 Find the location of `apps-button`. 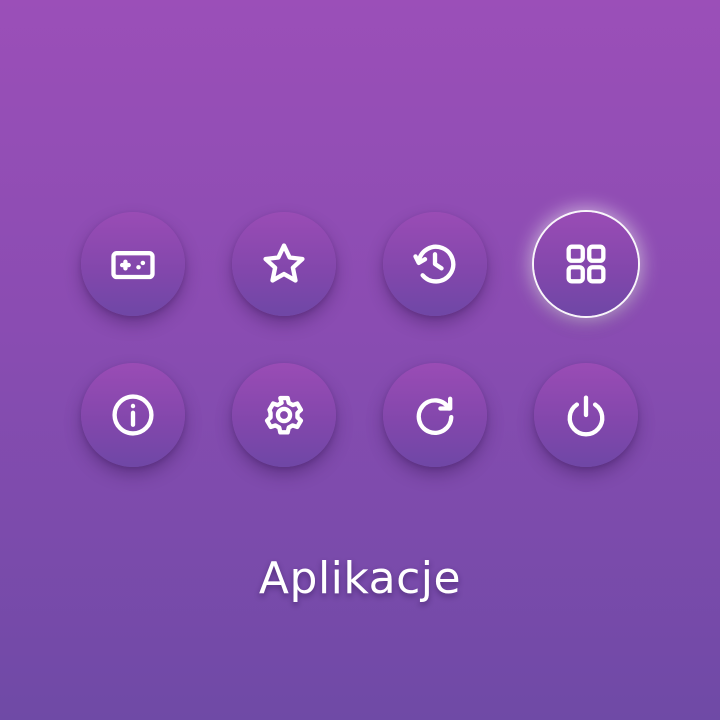

apps-button is located at coordinates (586, 264).